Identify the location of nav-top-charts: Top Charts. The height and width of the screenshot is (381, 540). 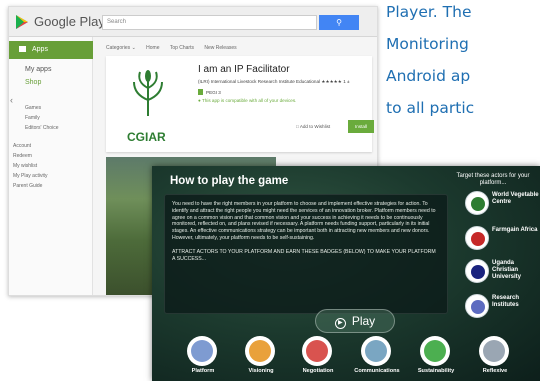
(182, 48).